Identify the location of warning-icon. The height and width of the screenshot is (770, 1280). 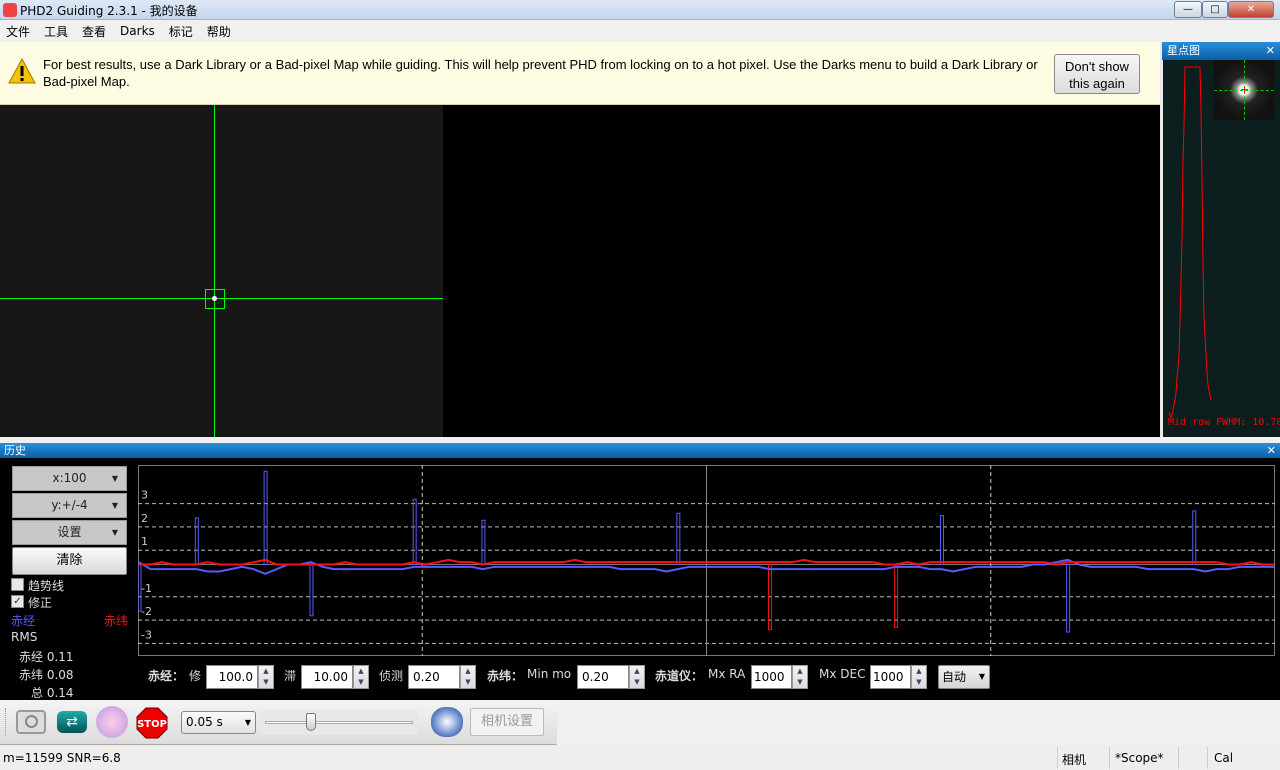
(22, 71).